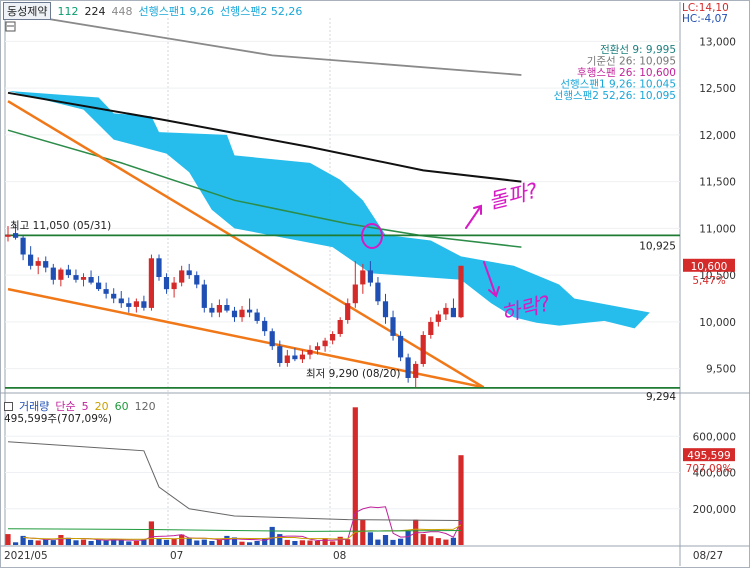  I want to click on hc-value: HC:-4,07, so click(705, 19).